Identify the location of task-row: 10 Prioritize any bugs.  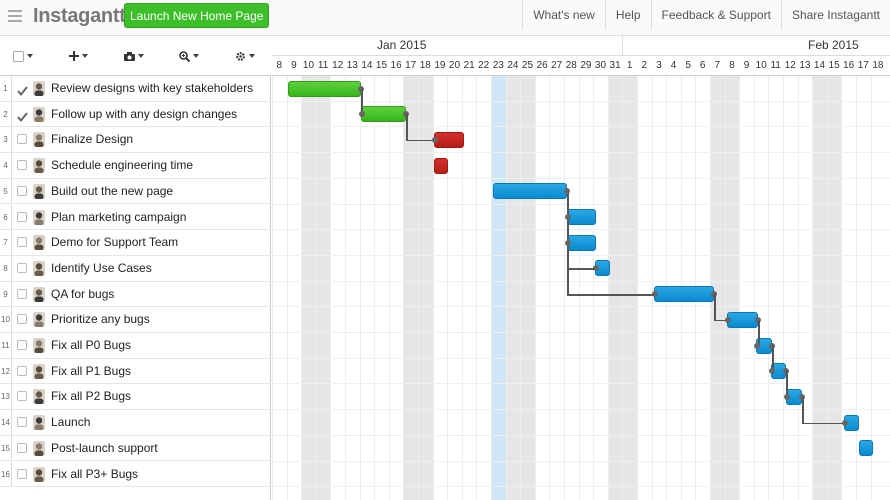
(135, 320).